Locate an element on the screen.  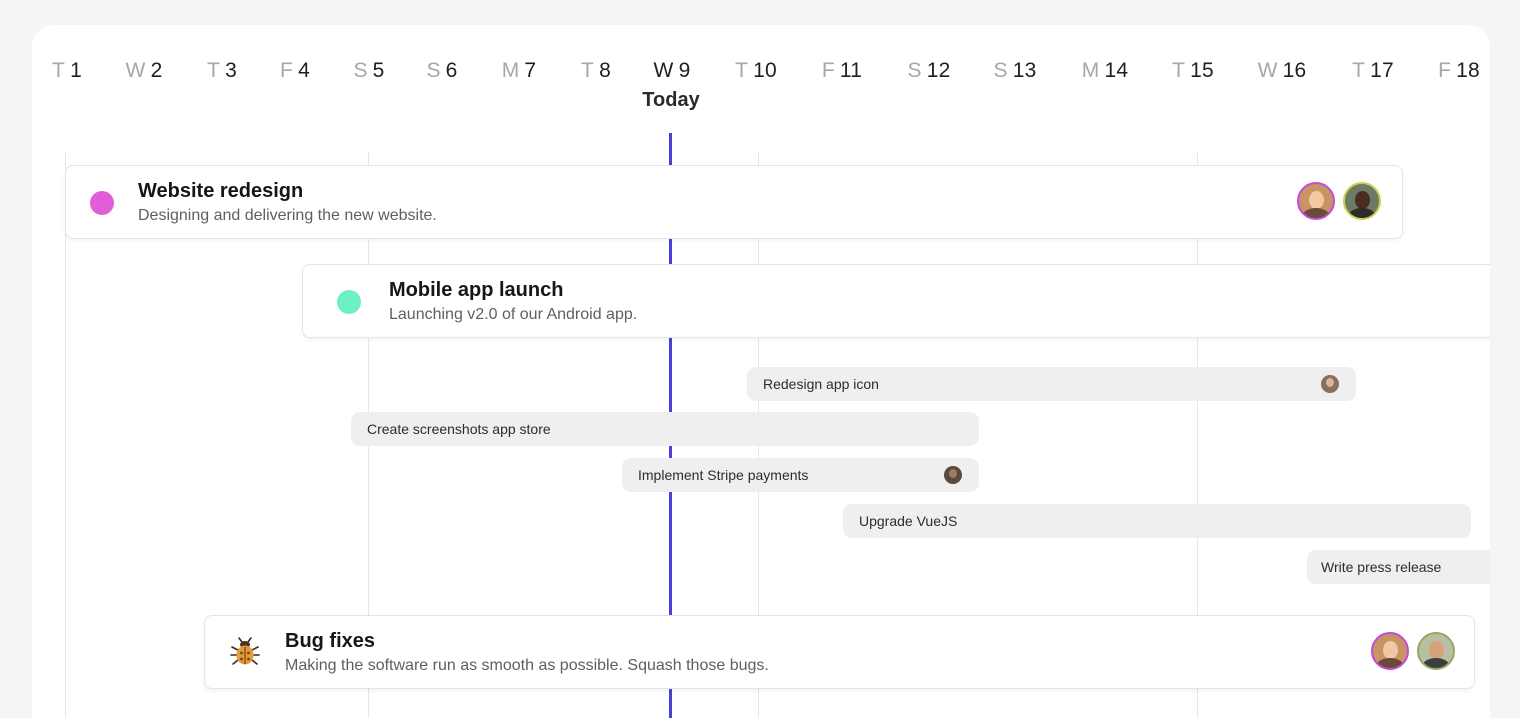
project-description: Launching v2.0 of our Android app. is located at coordinates (513, 314).